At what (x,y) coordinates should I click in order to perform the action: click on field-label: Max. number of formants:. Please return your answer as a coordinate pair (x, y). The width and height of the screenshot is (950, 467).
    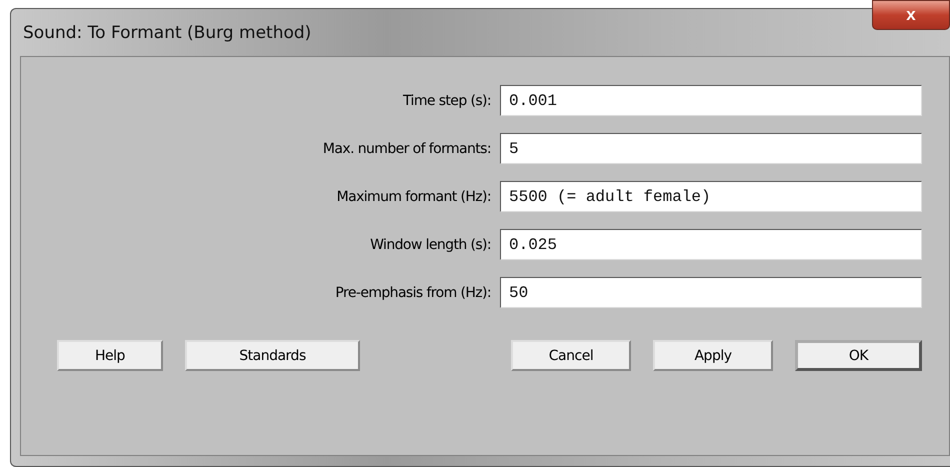
    Looking at the image, I should click on (406, 148).